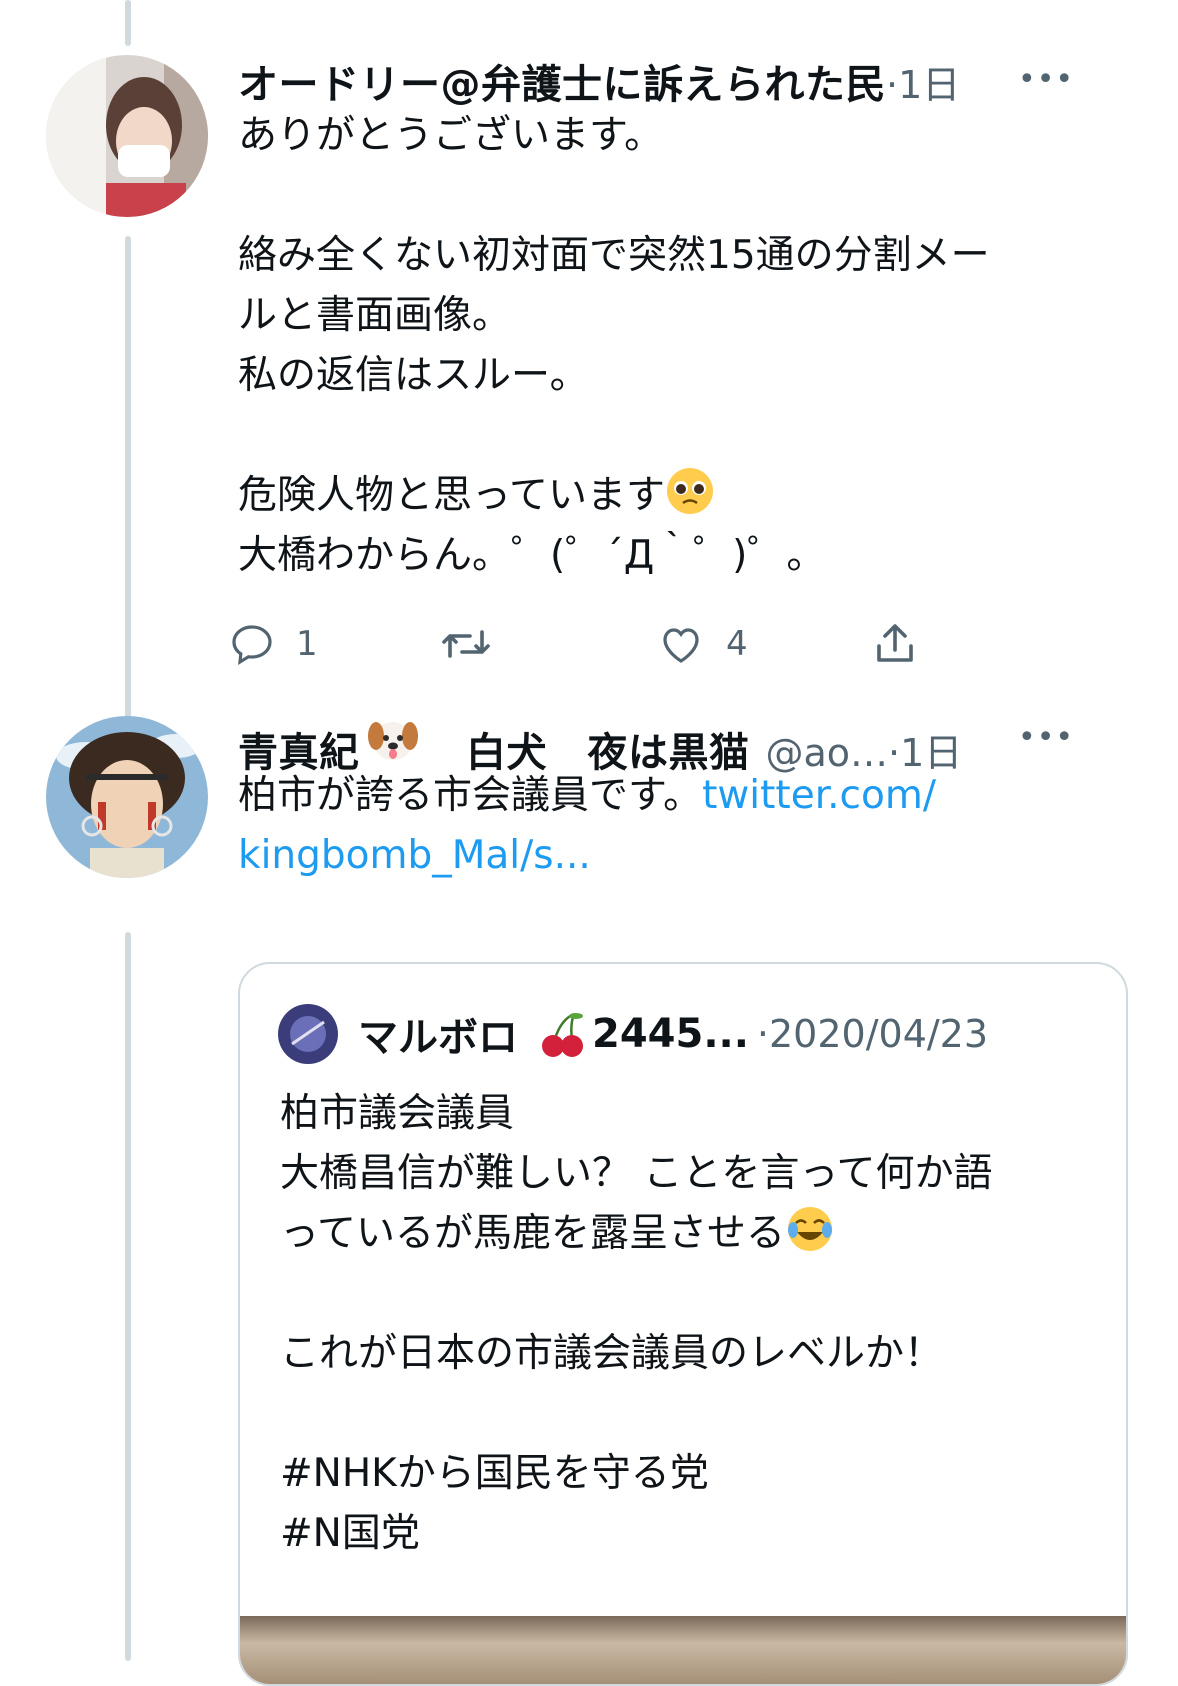 Image resolution: width=1178 pixels, height=1686 pixels. I want to click on retweet-button, so click(476, 644).